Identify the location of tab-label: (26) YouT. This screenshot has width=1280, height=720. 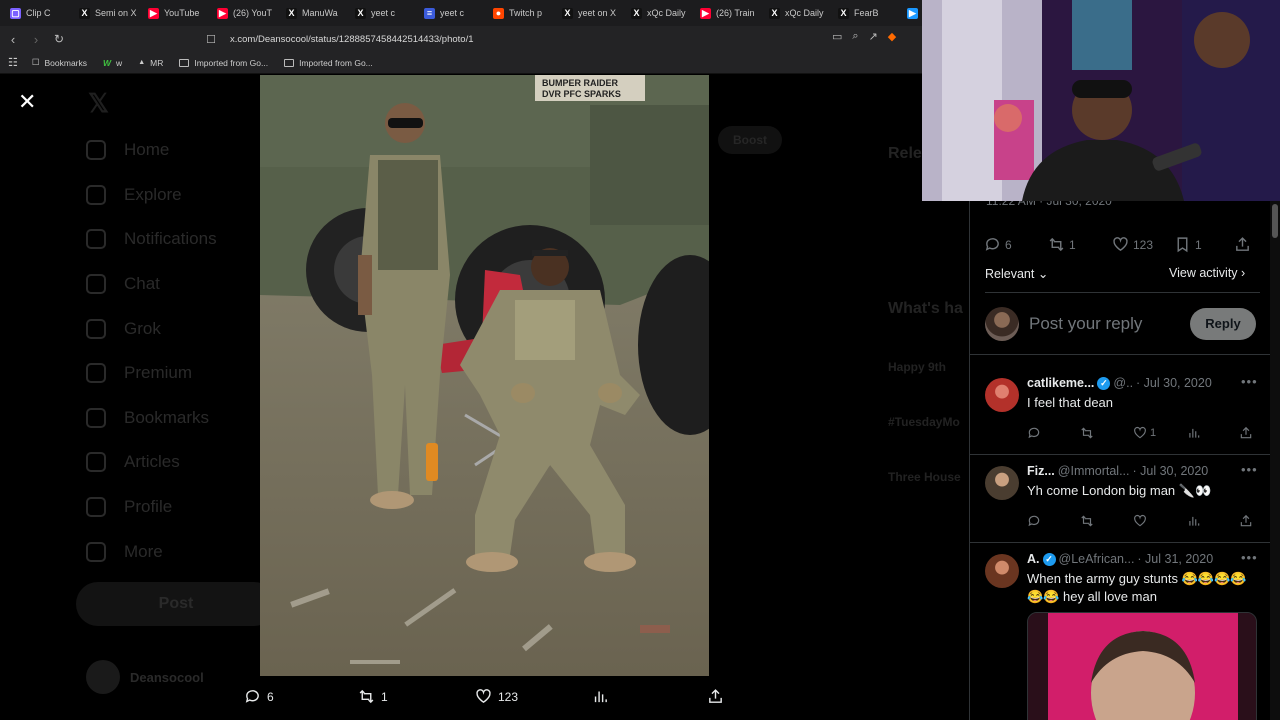
(253, 13).